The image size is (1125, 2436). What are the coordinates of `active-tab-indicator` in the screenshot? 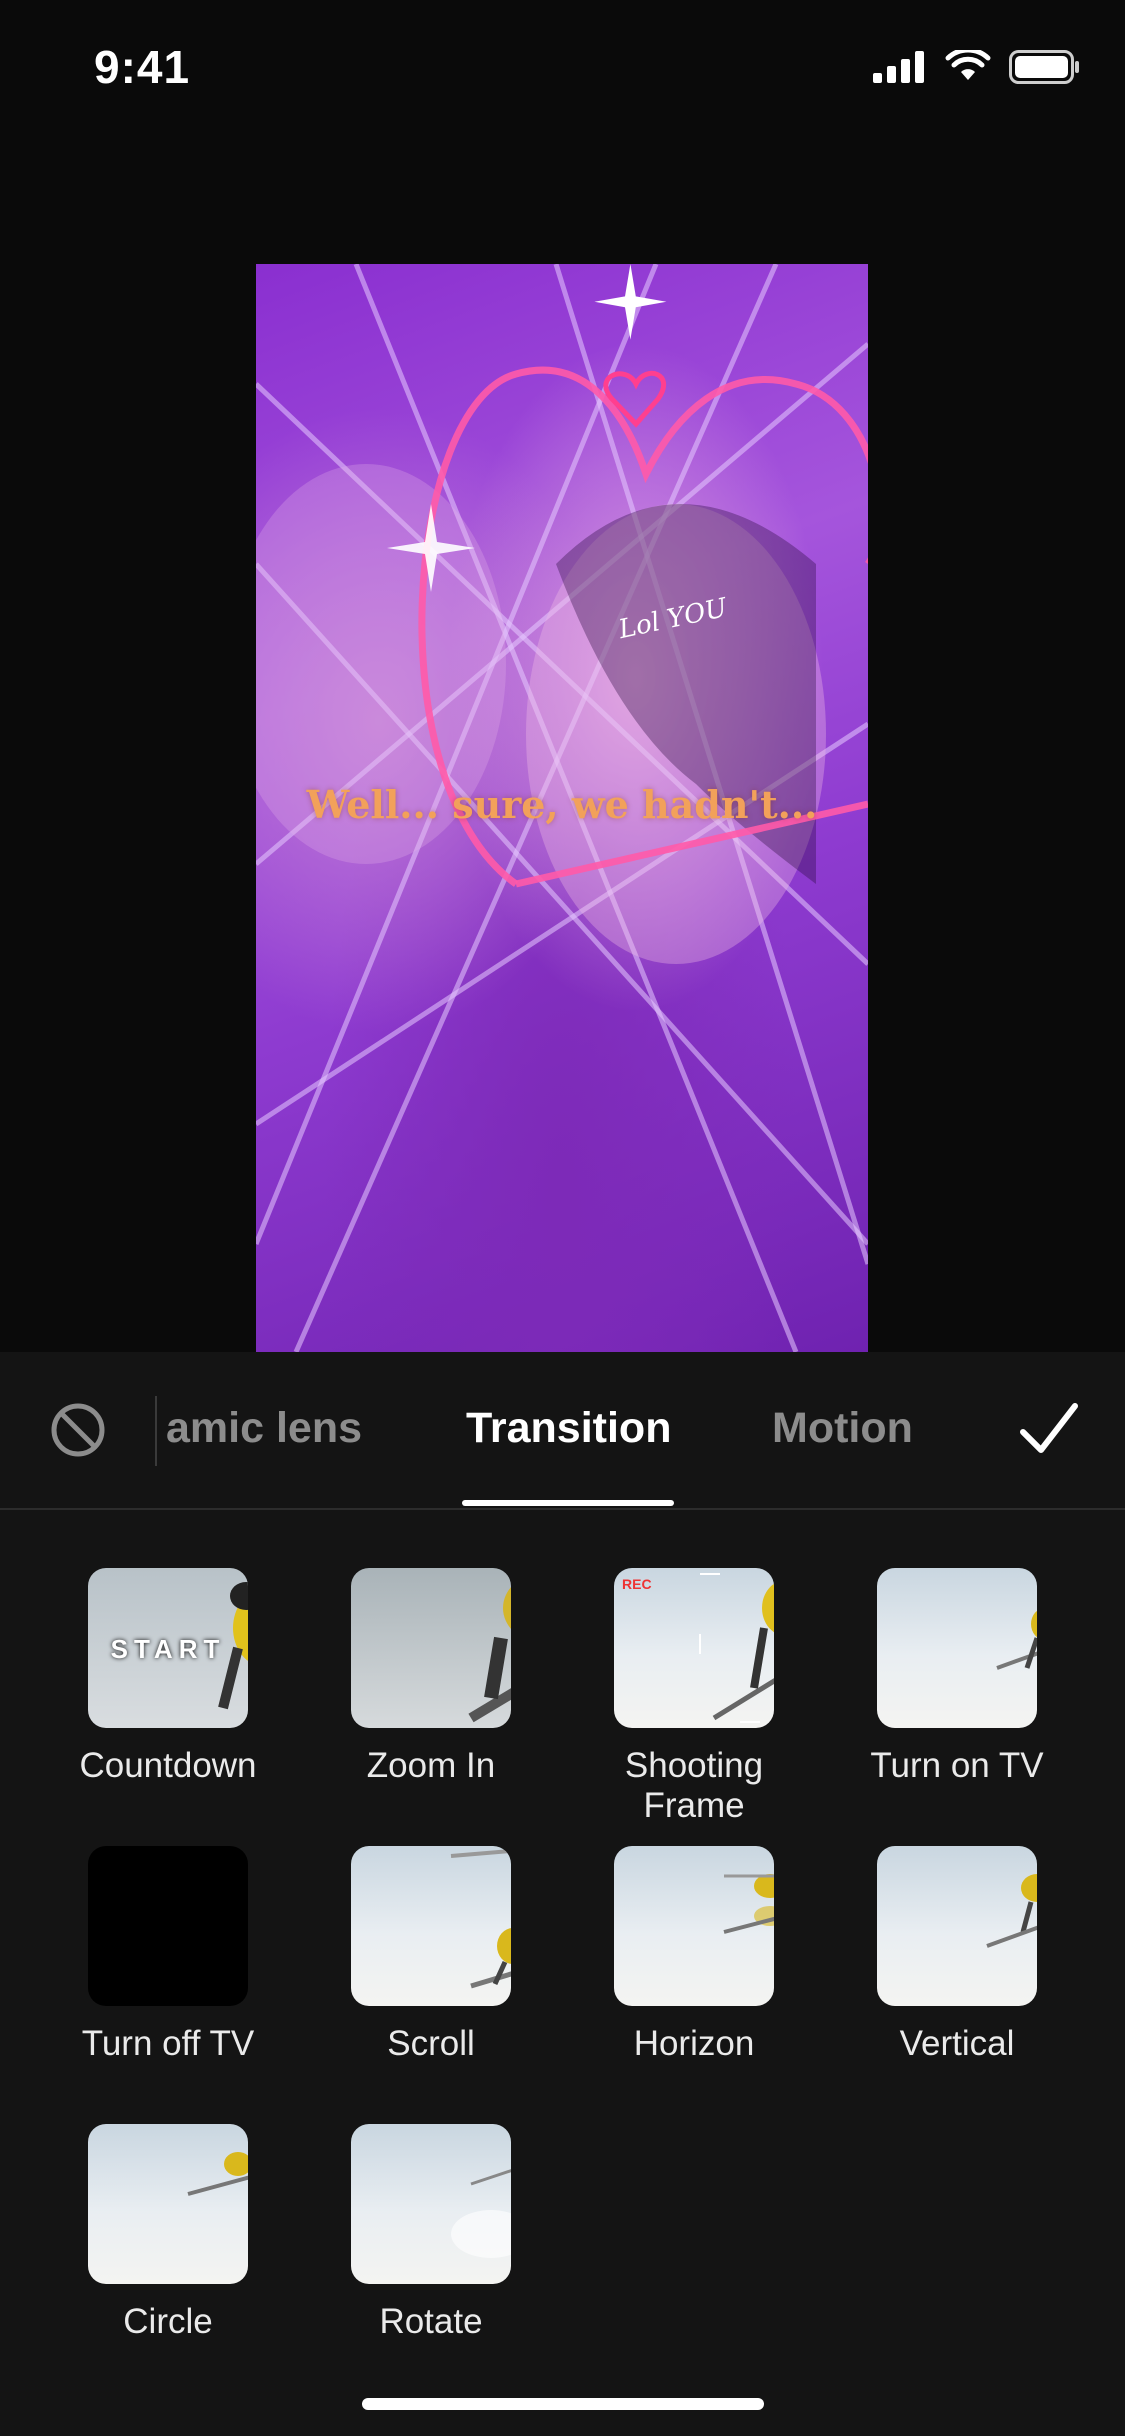 It's located at (568, 1503).